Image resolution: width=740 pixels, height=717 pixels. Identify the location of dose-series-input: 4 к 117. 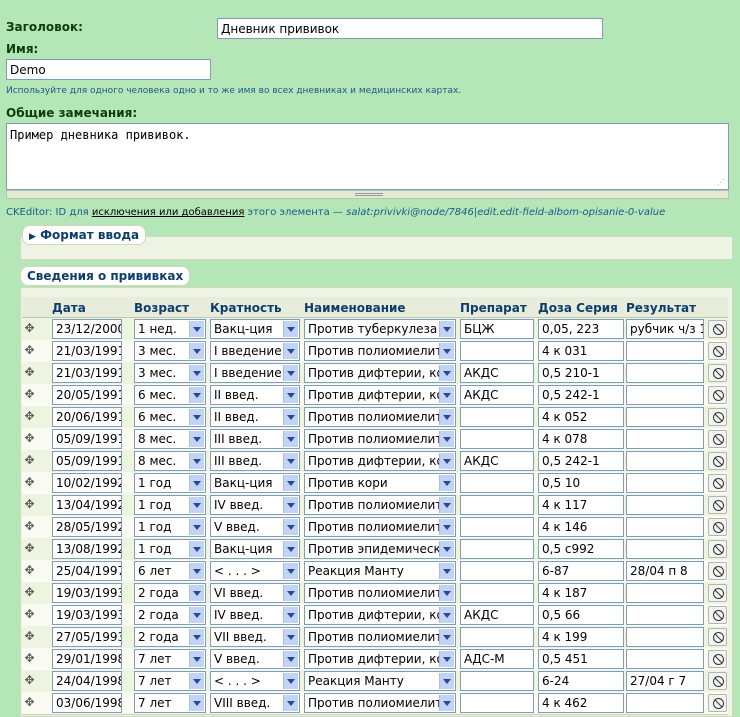
(581, 505).